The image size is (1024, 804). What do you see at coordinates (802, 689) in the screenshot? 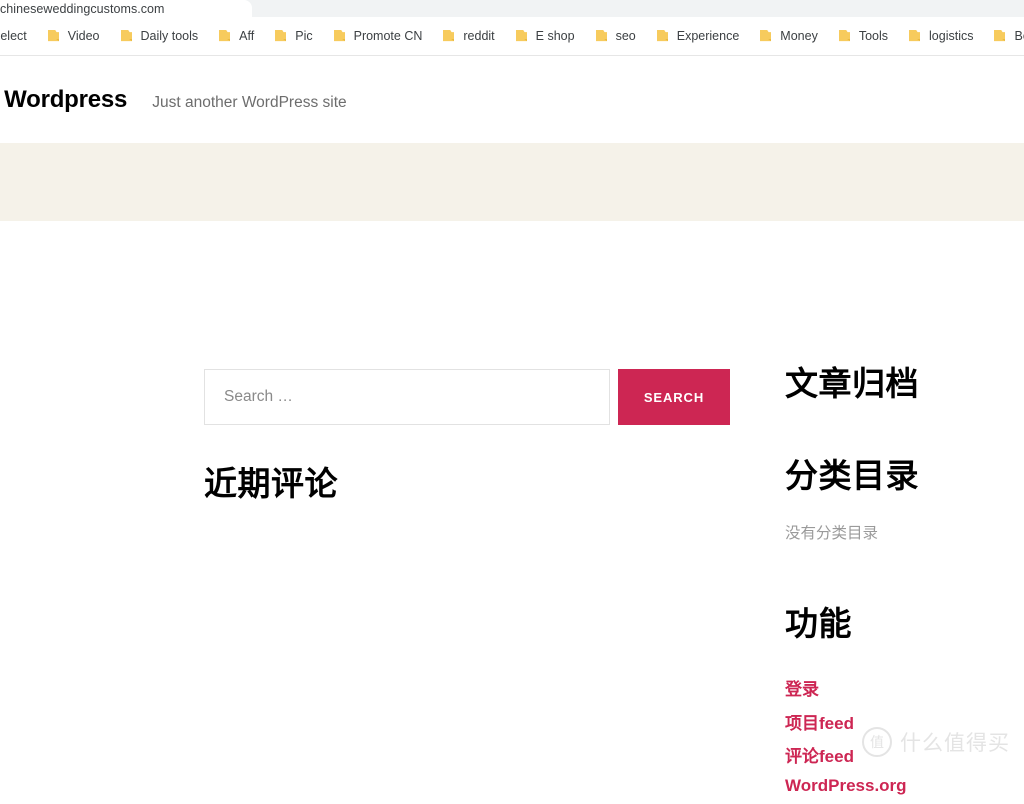
I see `meta-link: 登录` at bounding box center [802, 689].